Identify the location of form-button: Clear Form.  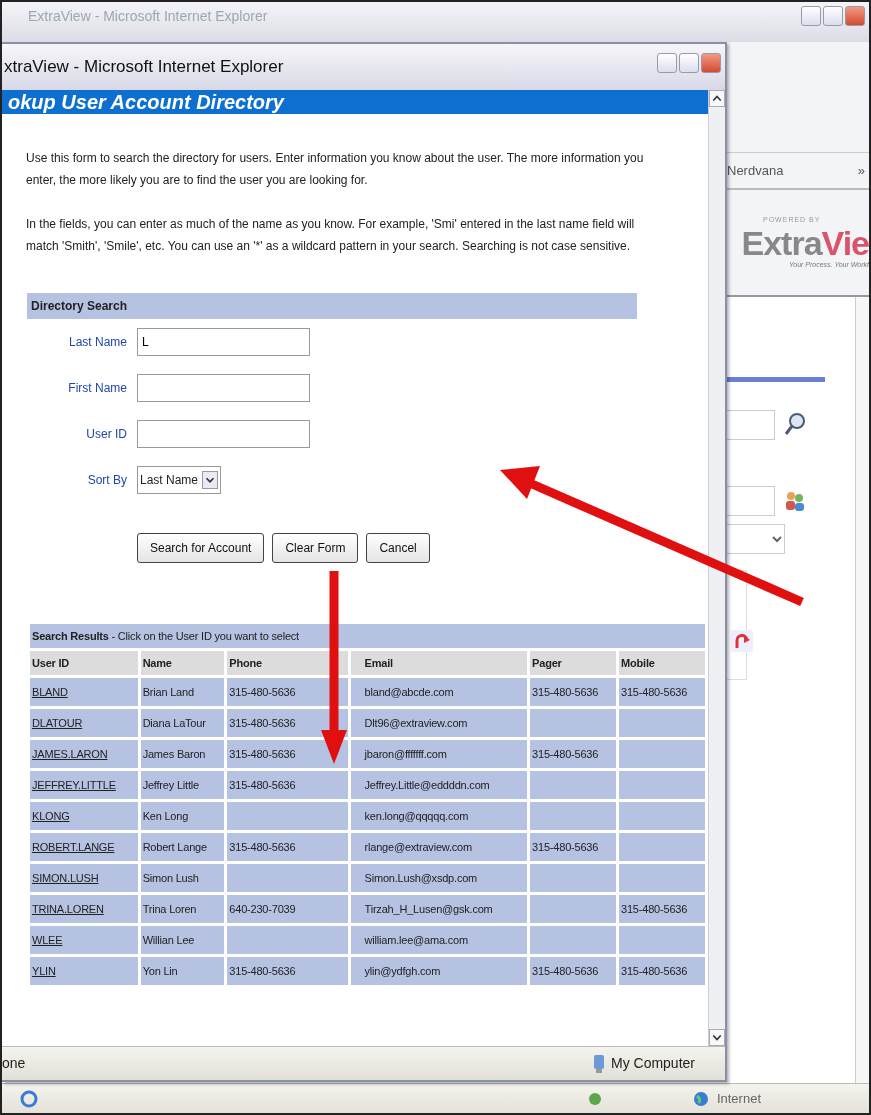
(315, 548).